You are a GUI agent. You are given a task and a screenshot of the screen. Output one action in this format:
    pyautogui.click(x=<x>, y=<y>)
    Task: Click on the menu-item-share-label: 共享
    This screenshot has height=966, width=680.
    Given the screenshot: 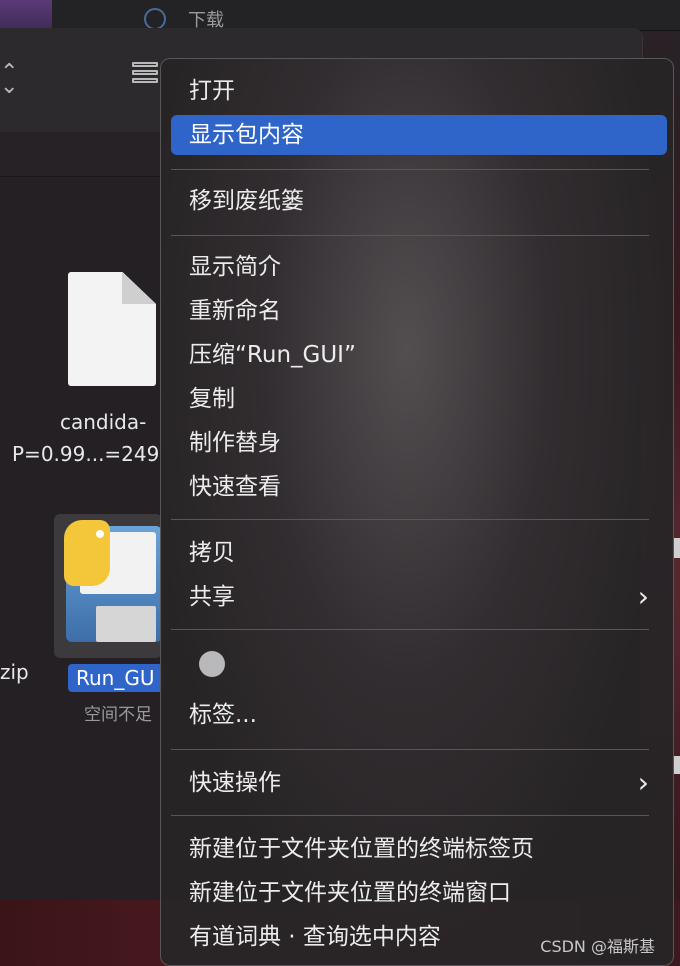 What is the action you would take?
    pyautogui.click(x=212, y=597)
    